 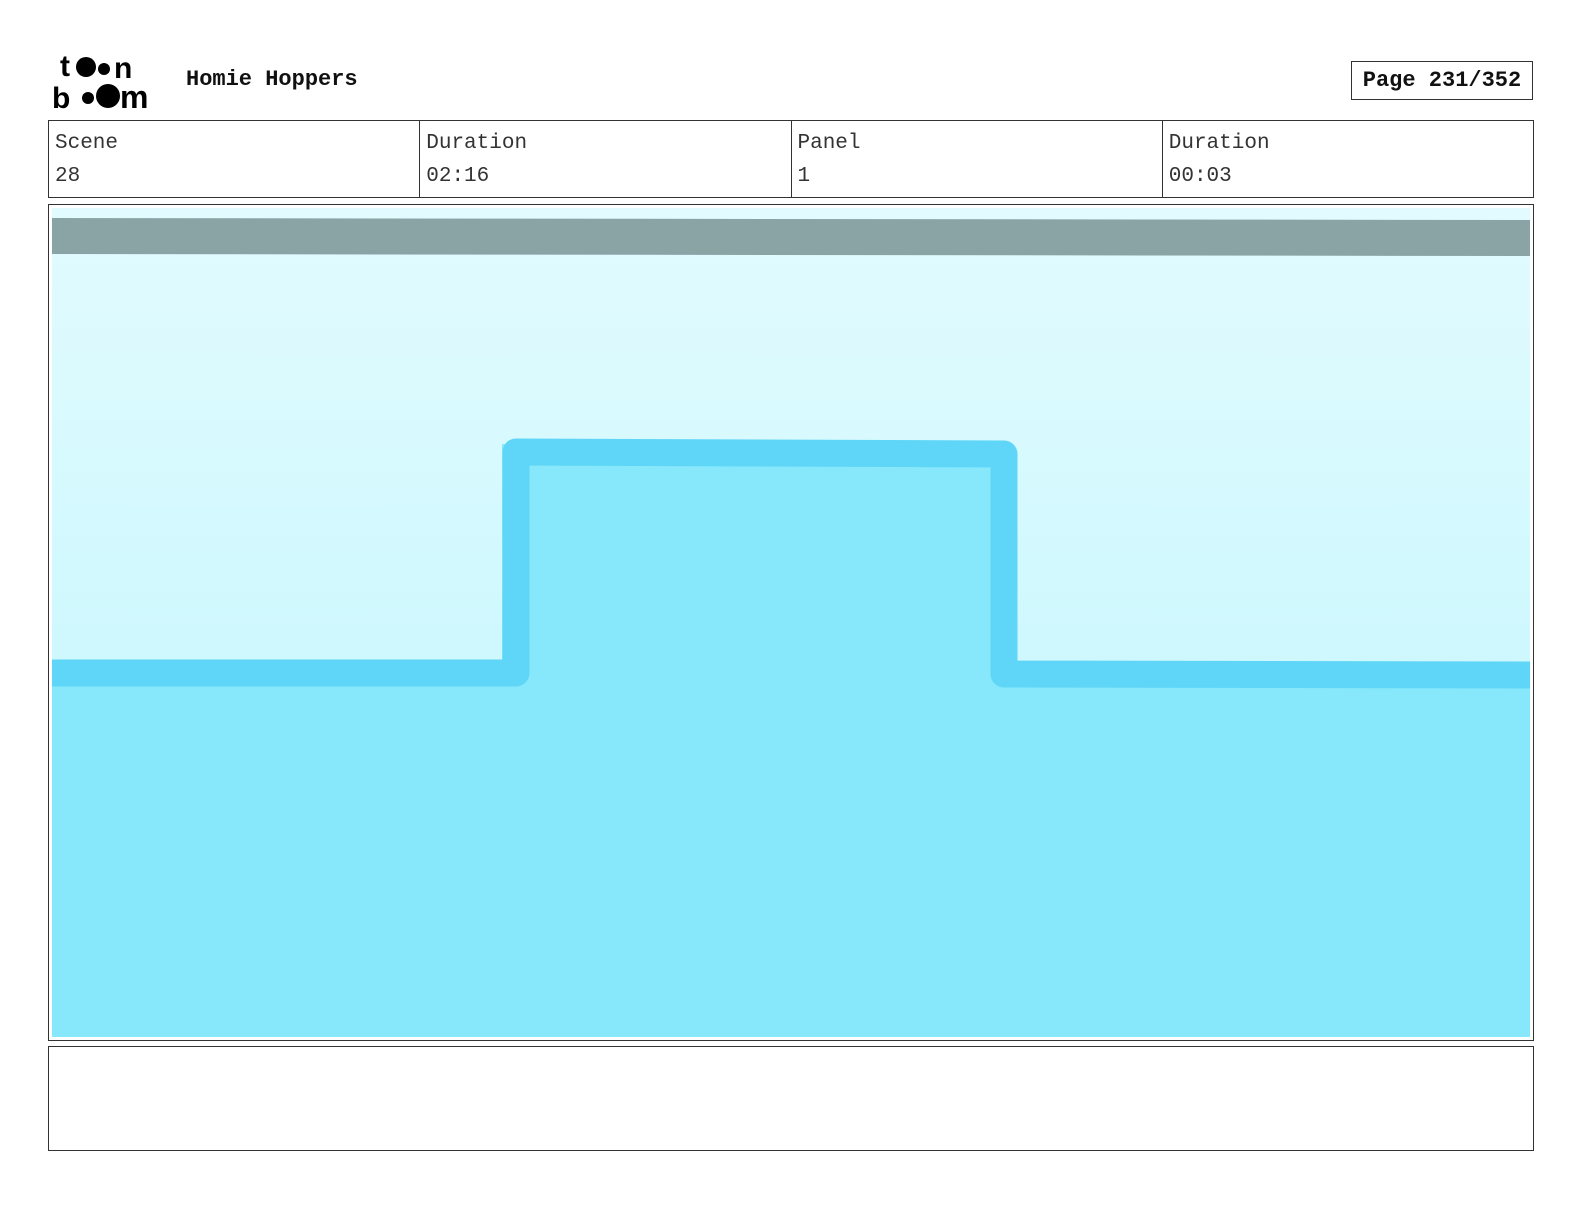 I want to click on scene-duration-cell: Duration 02:16, so click(x=604, y=159).